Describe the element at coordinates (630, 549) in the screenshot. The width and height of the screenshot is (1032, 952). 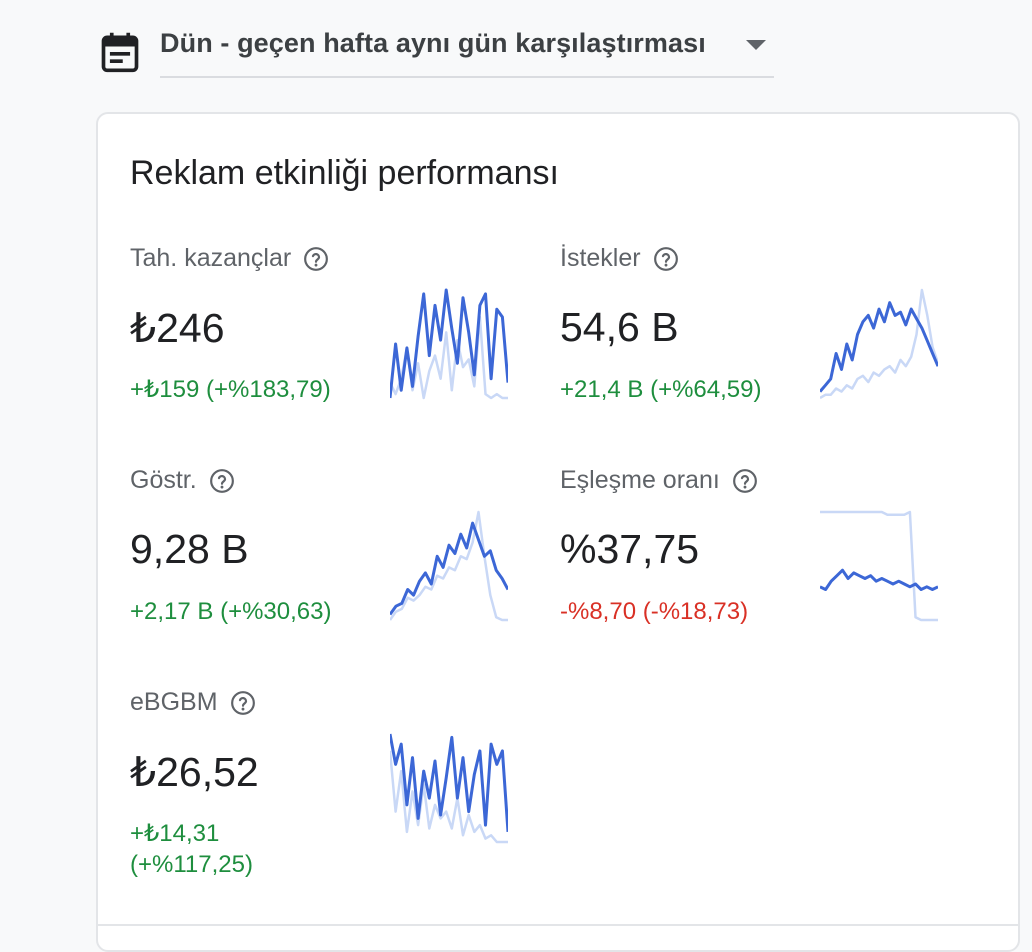
I see `metric-value: %37,75` at that location.